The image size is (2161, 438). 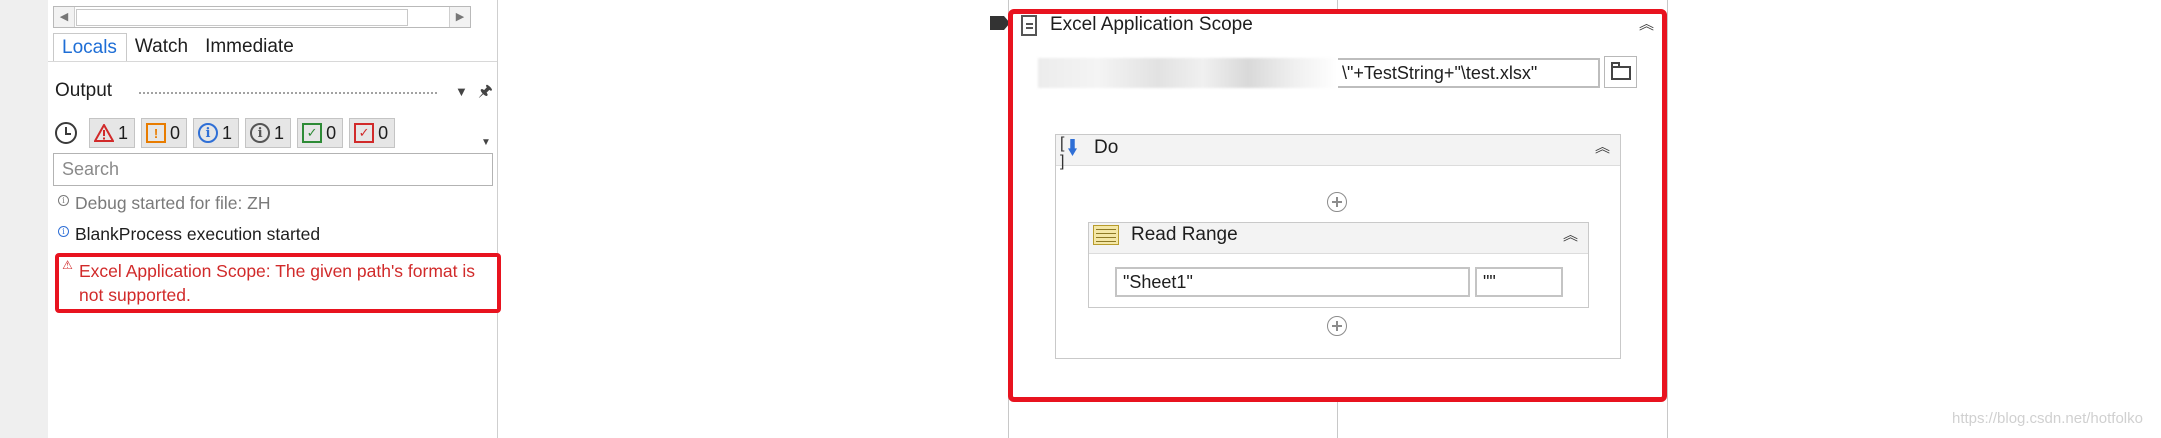 What do you see at coordinates (242, 17) in the screenshot?
I see `scroll-thumb` at bounding box center [242, 17].